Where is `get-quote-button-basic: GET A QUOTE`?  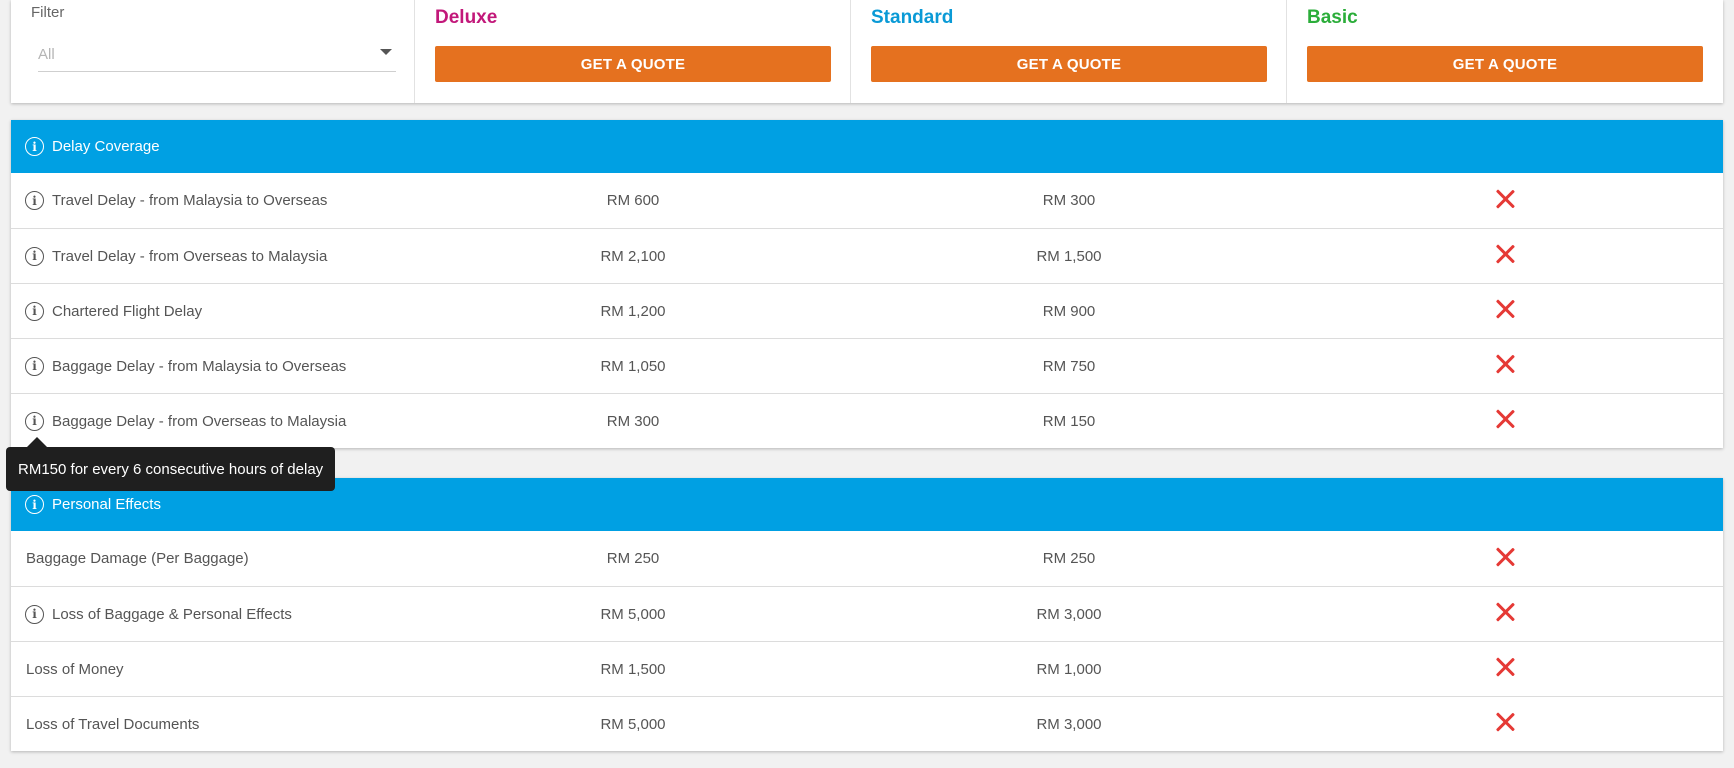
get-quote-button-basic: GET A QUOTE is located at coordinates (1505, 64).